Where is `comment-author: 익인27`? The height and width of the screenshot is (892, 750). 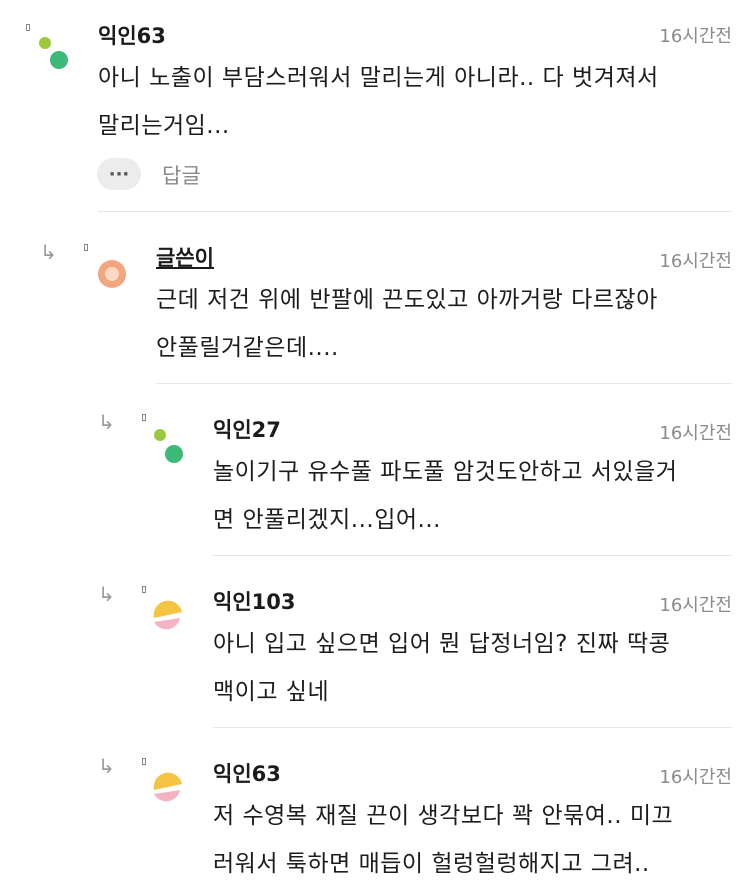
comment-author: 익인27 is located at coordinates (247, 429).